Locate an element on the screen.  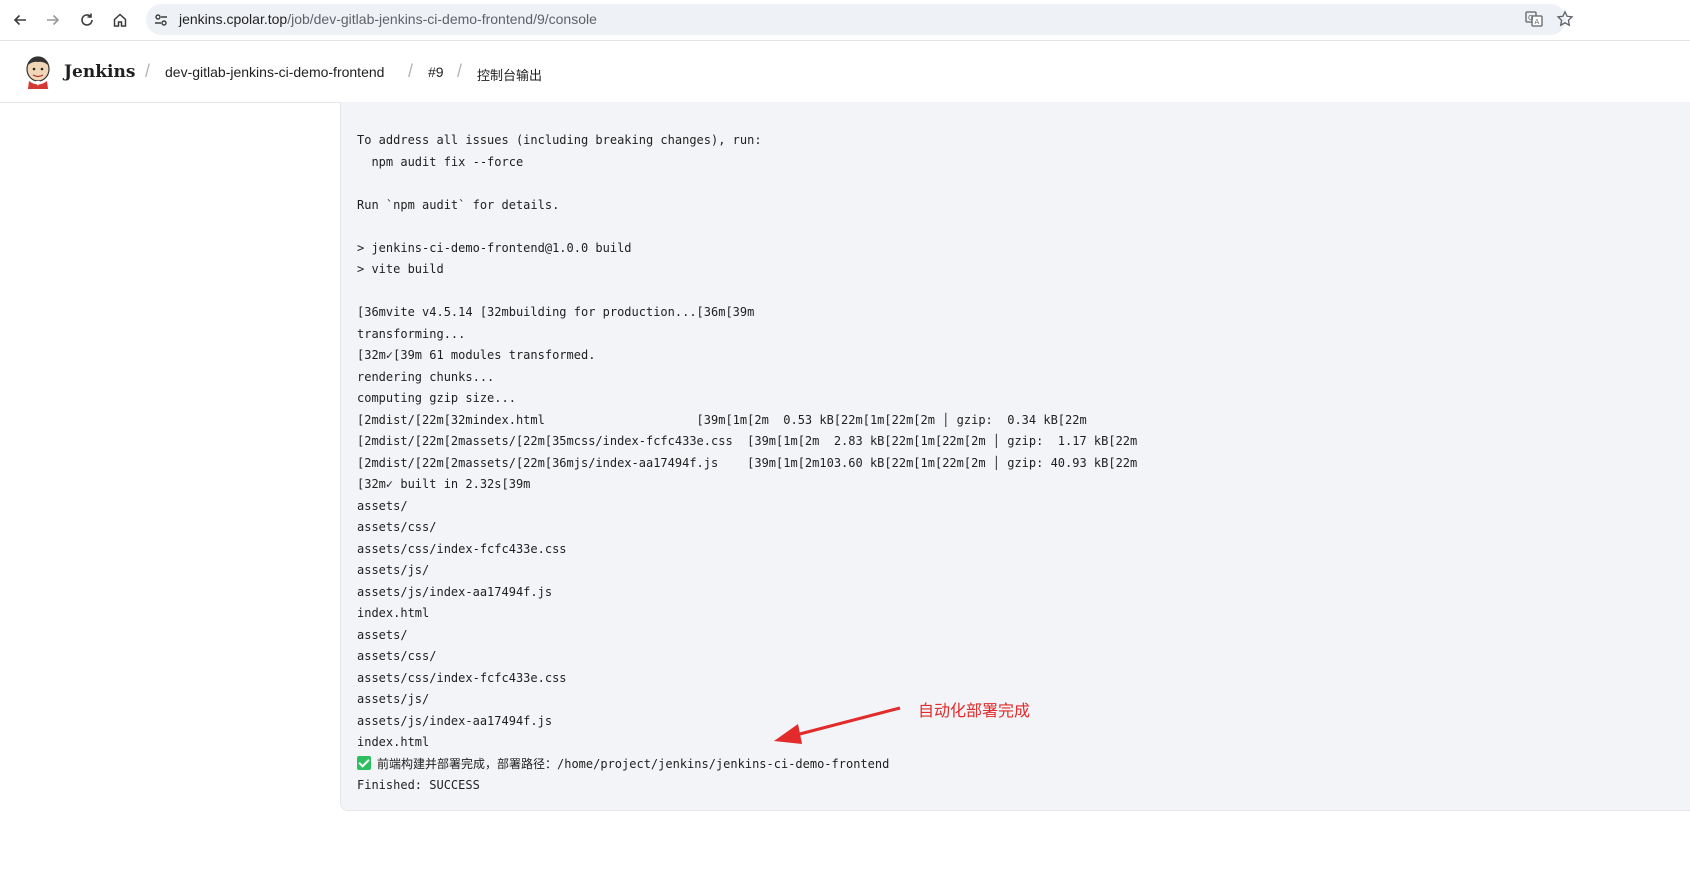
arrow-left-icon is located at coordinates (19, 20).